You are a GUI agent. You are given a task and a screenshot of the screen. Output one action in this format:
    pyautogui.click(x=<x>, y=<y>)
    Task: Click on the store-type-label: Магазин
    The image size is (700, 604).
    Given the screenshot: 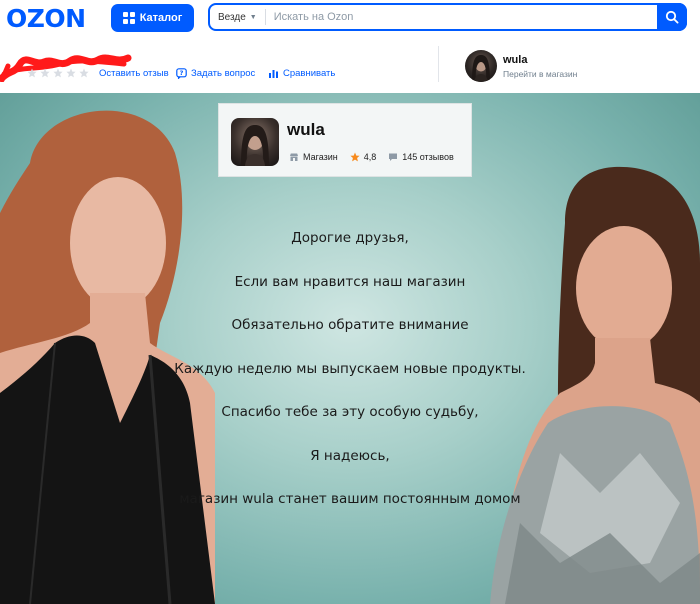 What is the action you would take?
    pyautogui.click(x=320, y=157)
    